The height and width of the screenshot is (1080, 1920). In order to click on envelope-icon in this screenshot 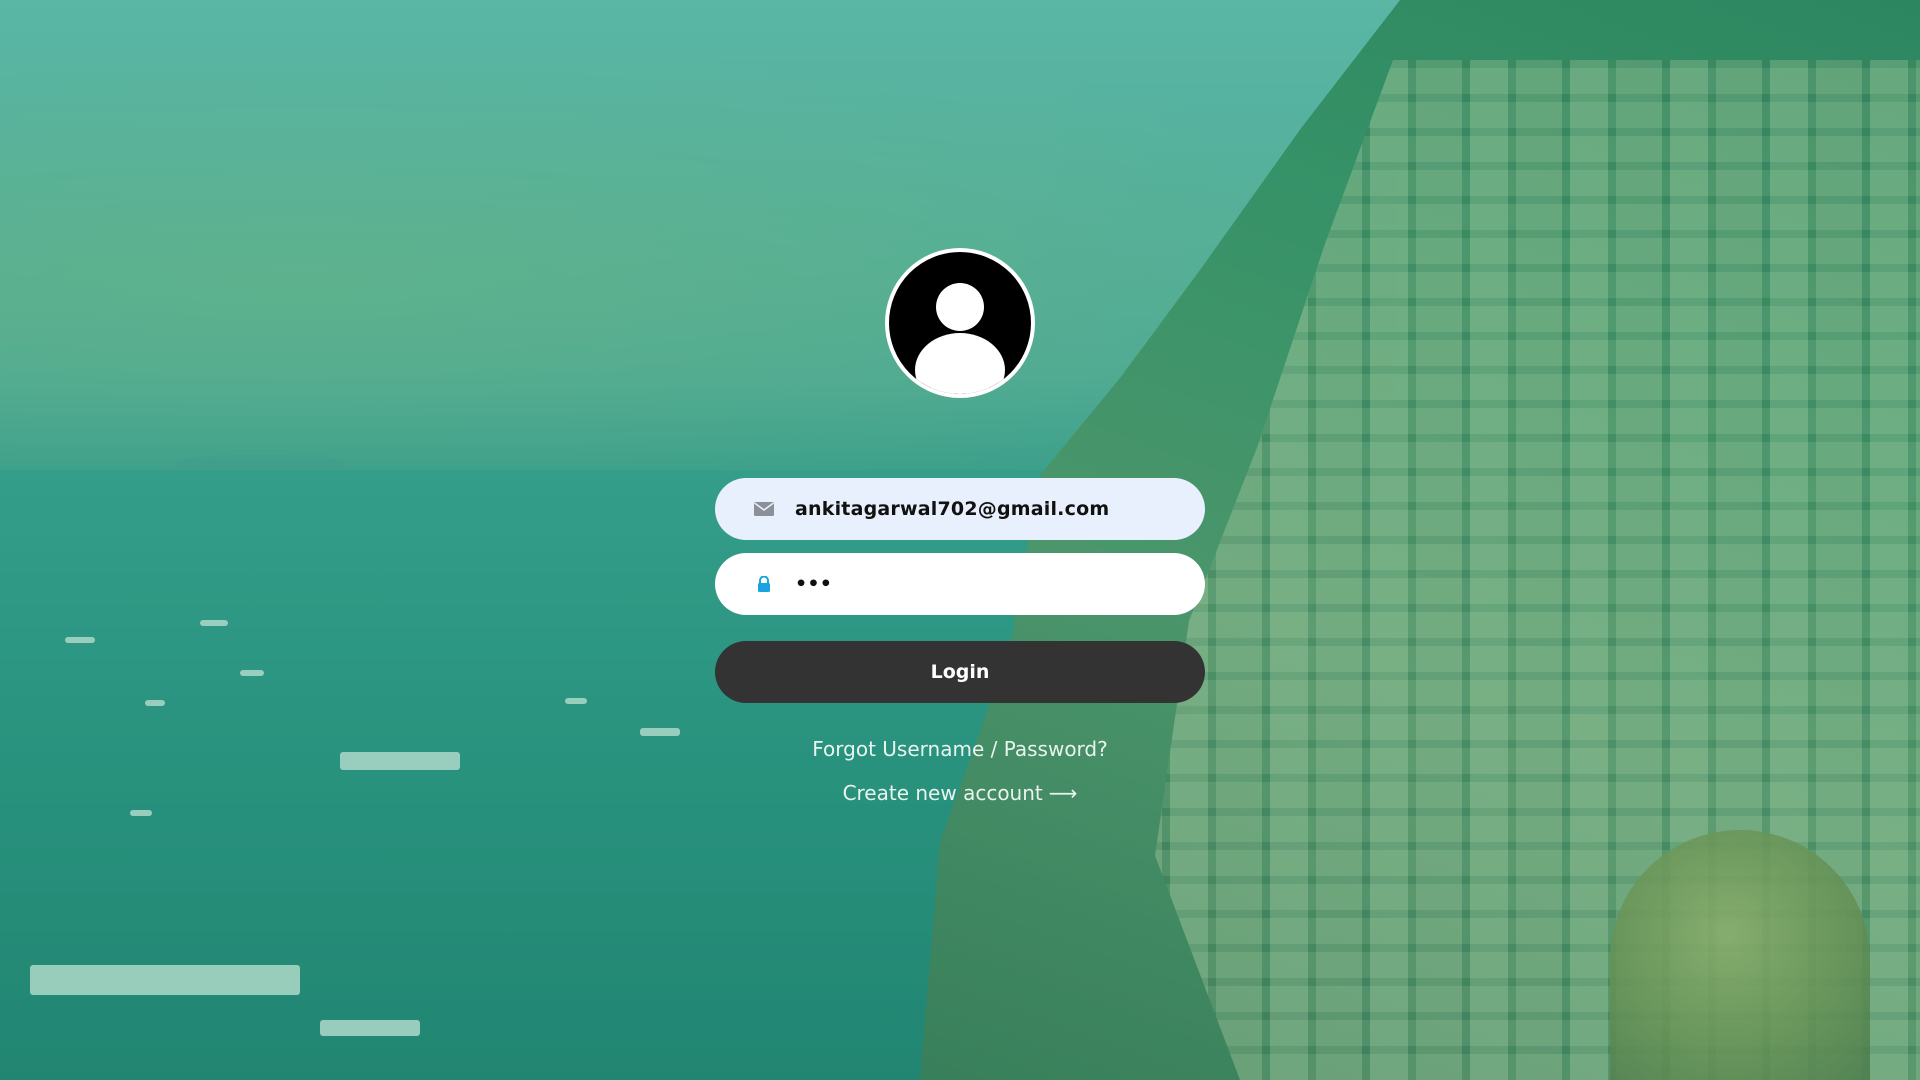, I will do `click(764, 509)`.